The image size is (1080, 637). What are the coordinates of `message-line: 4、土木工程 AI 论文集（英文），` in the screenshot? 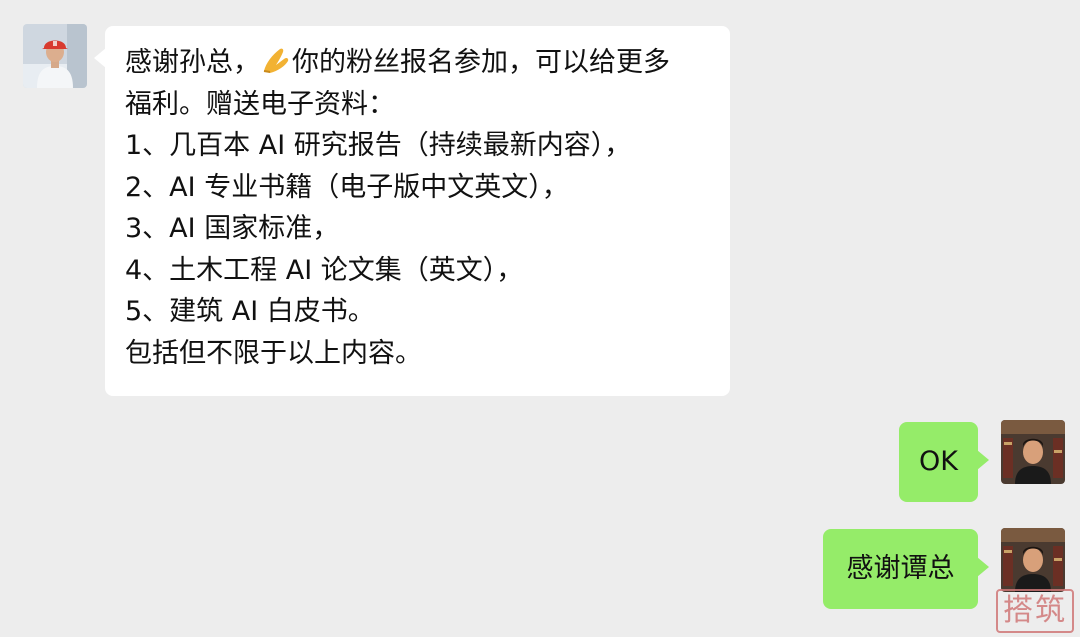 It's located at (324, 270).